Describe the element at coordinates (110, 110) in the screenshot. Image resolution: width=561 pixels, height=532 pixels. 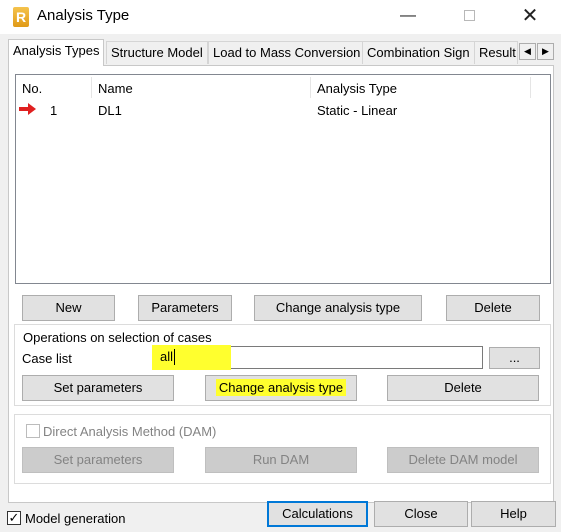
I see `row-name: DL1` at that location.